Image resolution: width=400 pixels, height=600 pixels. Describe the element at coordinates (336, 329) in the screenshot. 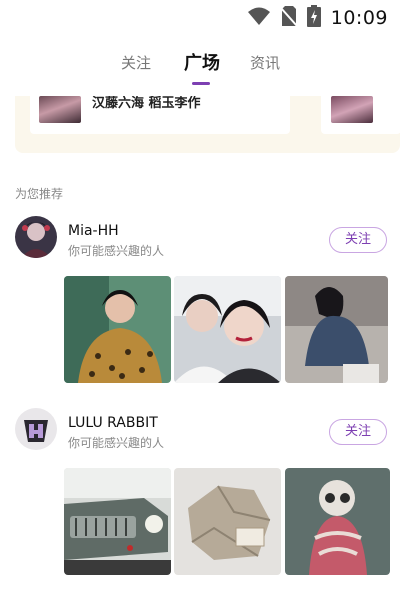

I see `photo-woman-denim-shirt` at that location.